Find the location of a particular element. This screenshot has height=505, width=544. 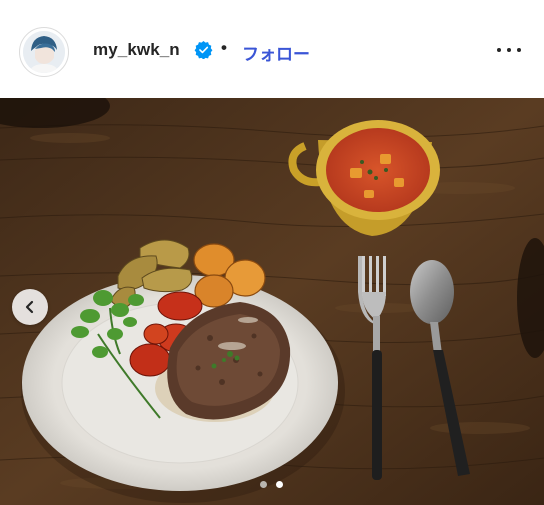

avatar-image is located at coordinates (44, 52).